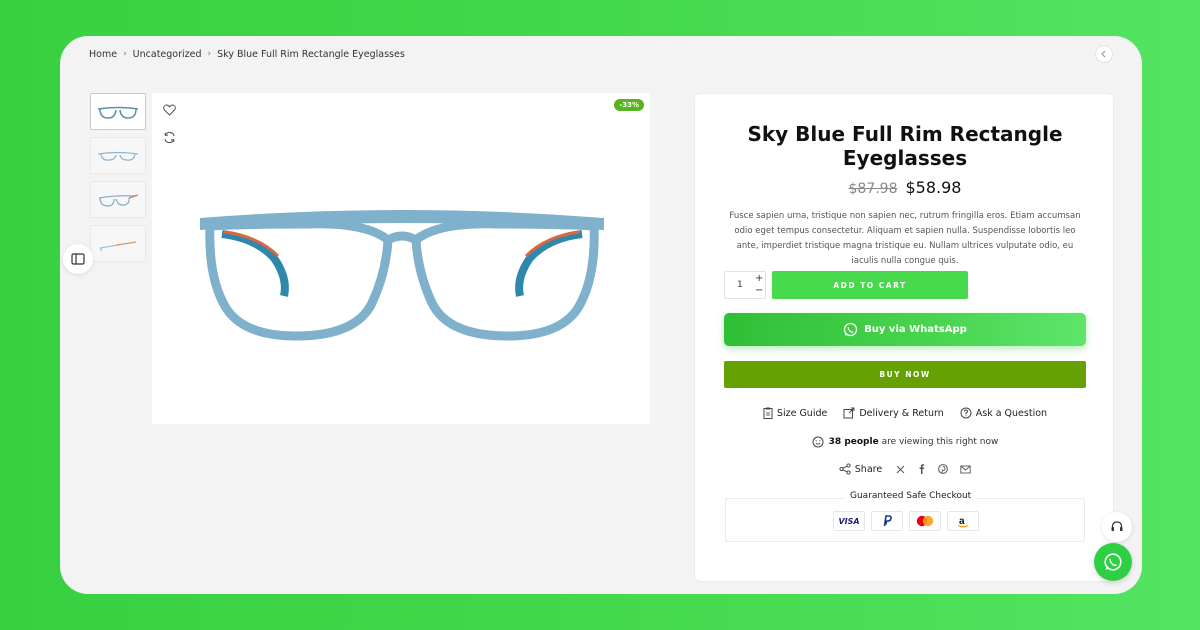 The width and height of the screenshot is (1200, 630). Describe the element at coordinates (849, 413) in the screenshot. I see `delivery-icon` at that location.